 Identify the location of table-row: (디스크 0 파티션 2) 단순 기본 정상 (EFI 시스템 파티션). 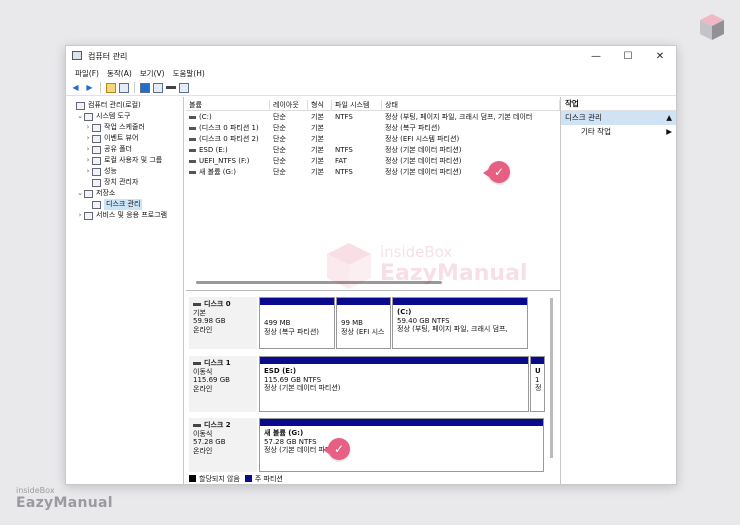
(373, 139).